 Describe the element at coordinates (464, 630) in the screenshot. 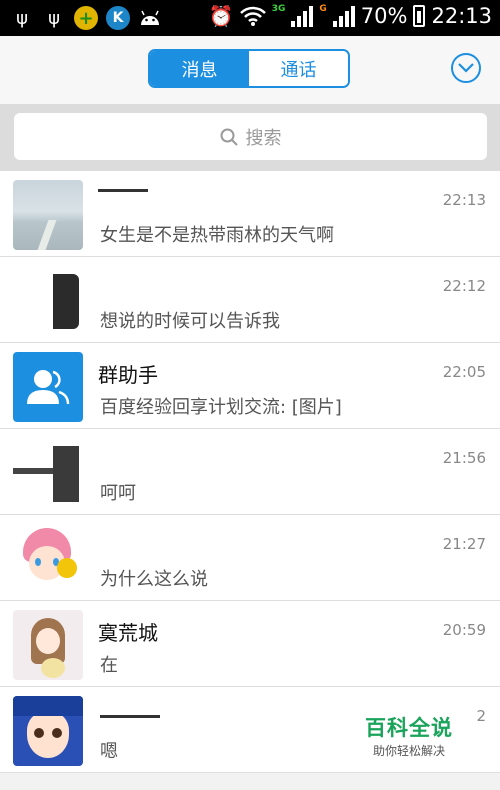

I see `message-time: 20:59` at that location.